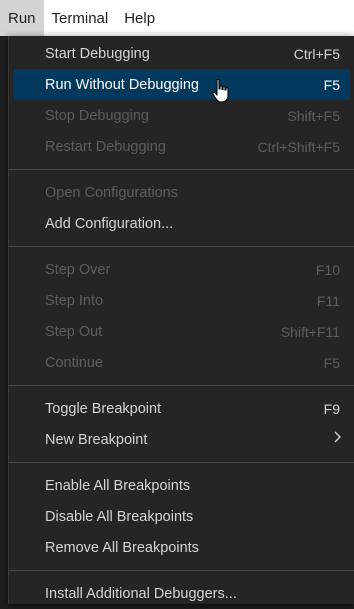 The width and height of the screenshot is (354, 609). I want to click on menu-item-restart-debugging: Restart Debugging Ctrl+Shift+F5, so click(181, 146).